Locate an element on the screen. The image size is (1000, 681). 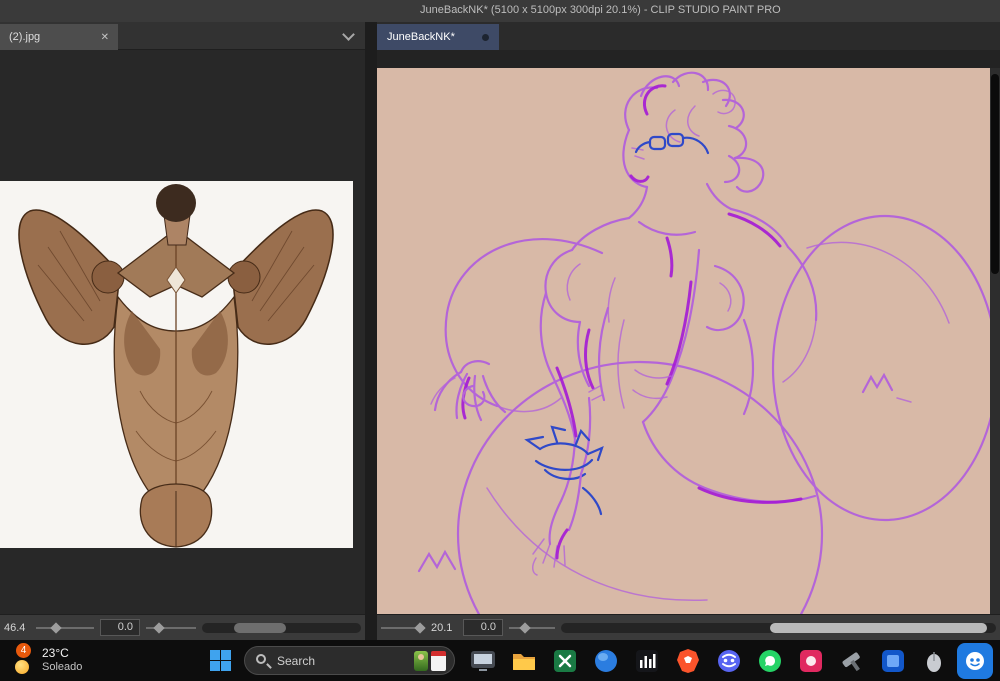
excel-icon is located at coordinates (564, 660).